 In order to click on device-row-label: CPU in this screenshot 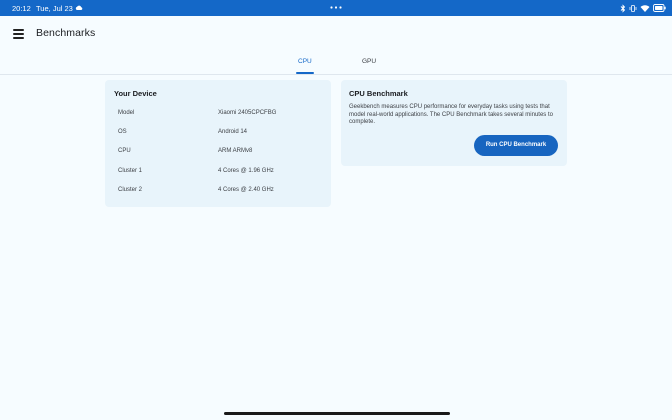, I will do `click(124, 151)`.